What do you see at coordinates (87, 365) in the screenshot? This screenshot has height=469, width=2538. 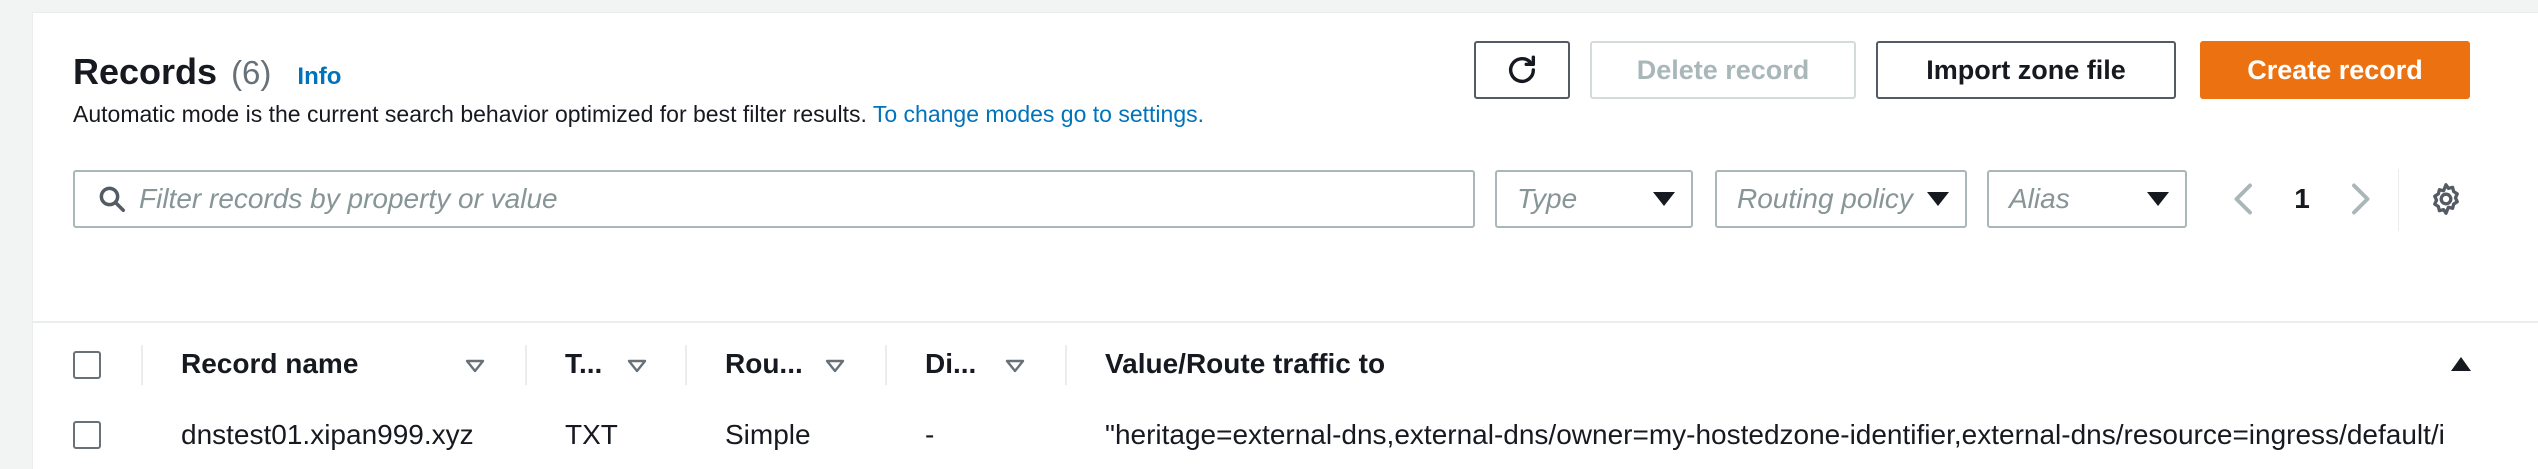 I see `select-all-checkbox` at bounding box center [87, 365].